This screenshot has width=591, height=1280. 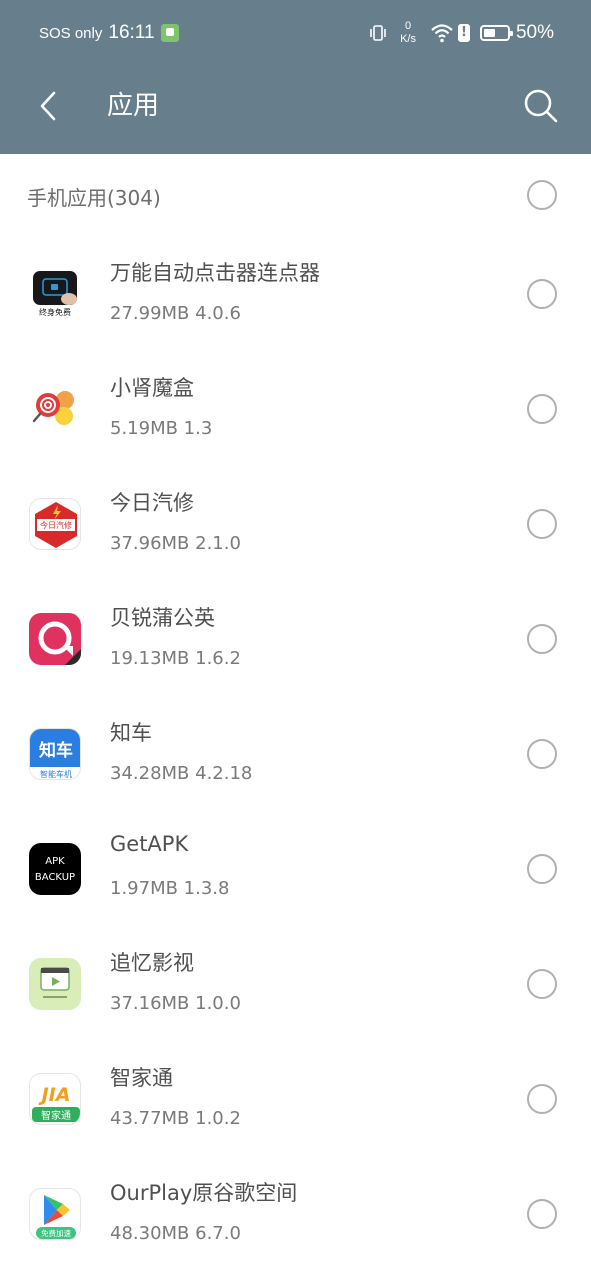 I want to click on list-item: 今日汽修 今日汽修 37.96MB 2.1.0, so click(x=295, y=523).